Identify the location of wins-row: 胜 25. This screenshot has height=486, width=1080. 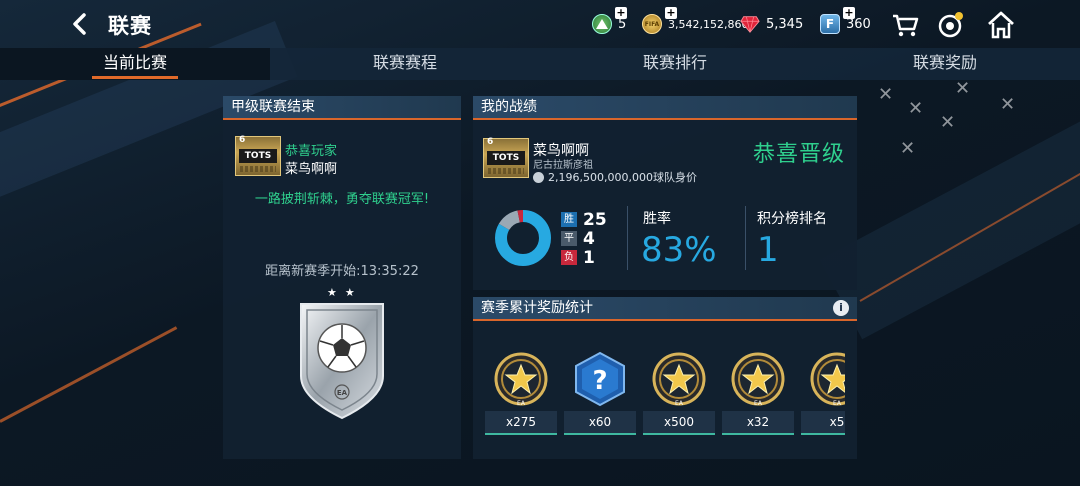
(584, 219).